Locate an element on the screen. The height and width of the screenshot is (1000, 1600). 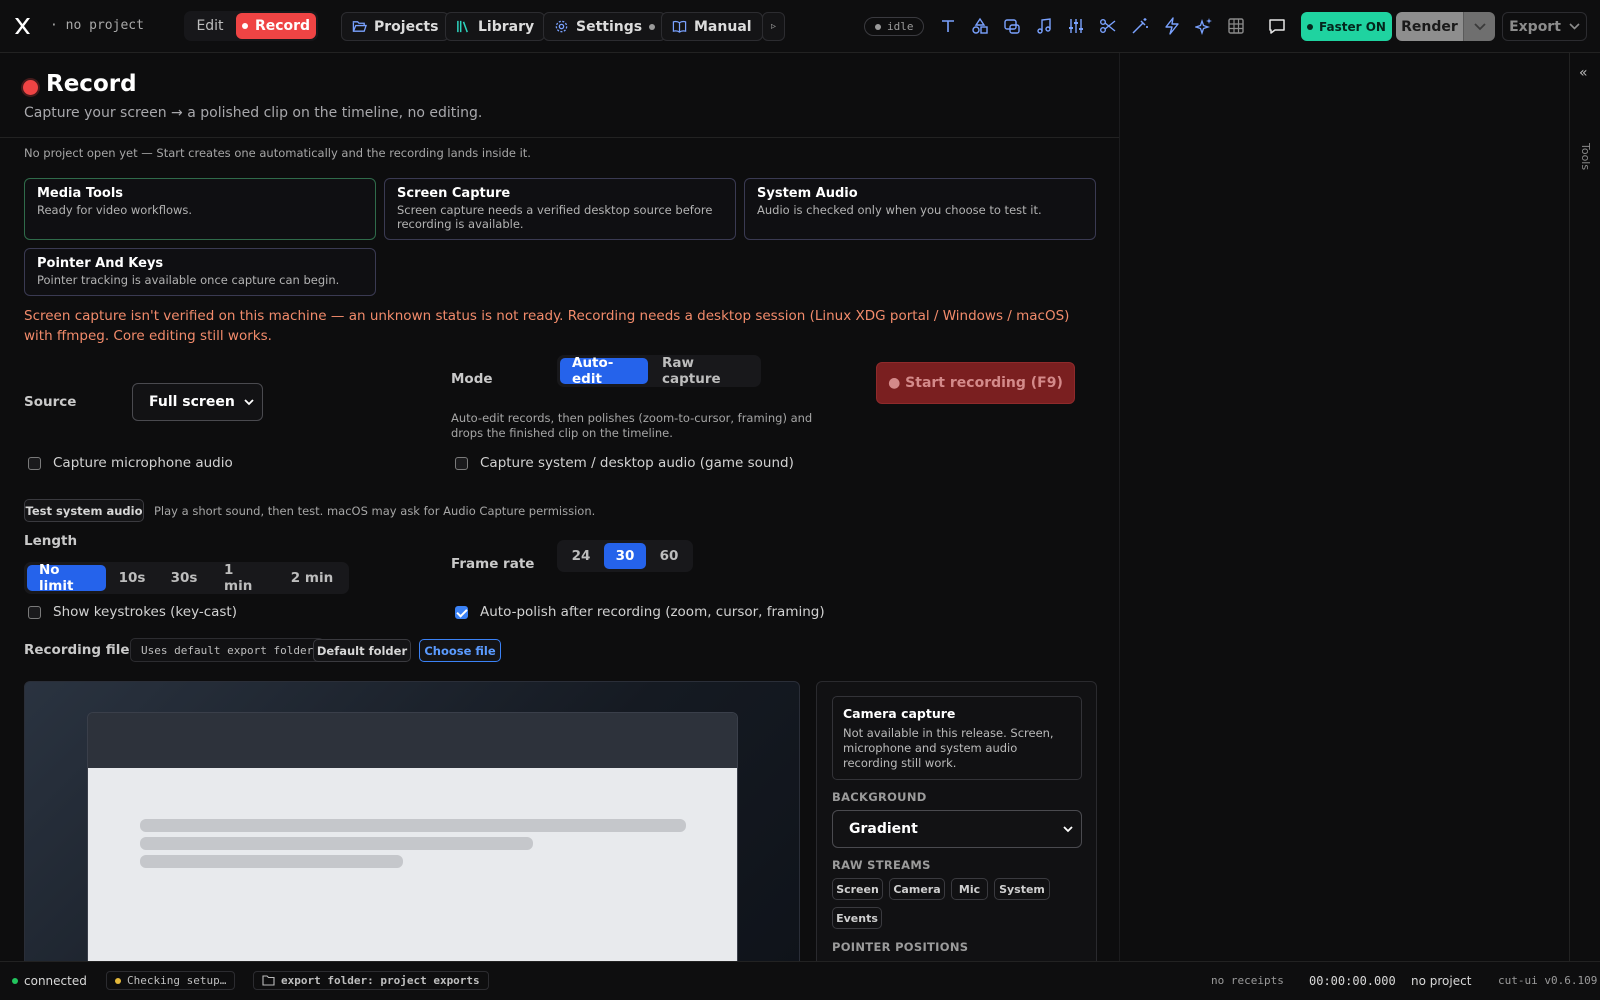
keystrokes-label: Show keystrokes (key-cast) is located at coordinates (145, 612).